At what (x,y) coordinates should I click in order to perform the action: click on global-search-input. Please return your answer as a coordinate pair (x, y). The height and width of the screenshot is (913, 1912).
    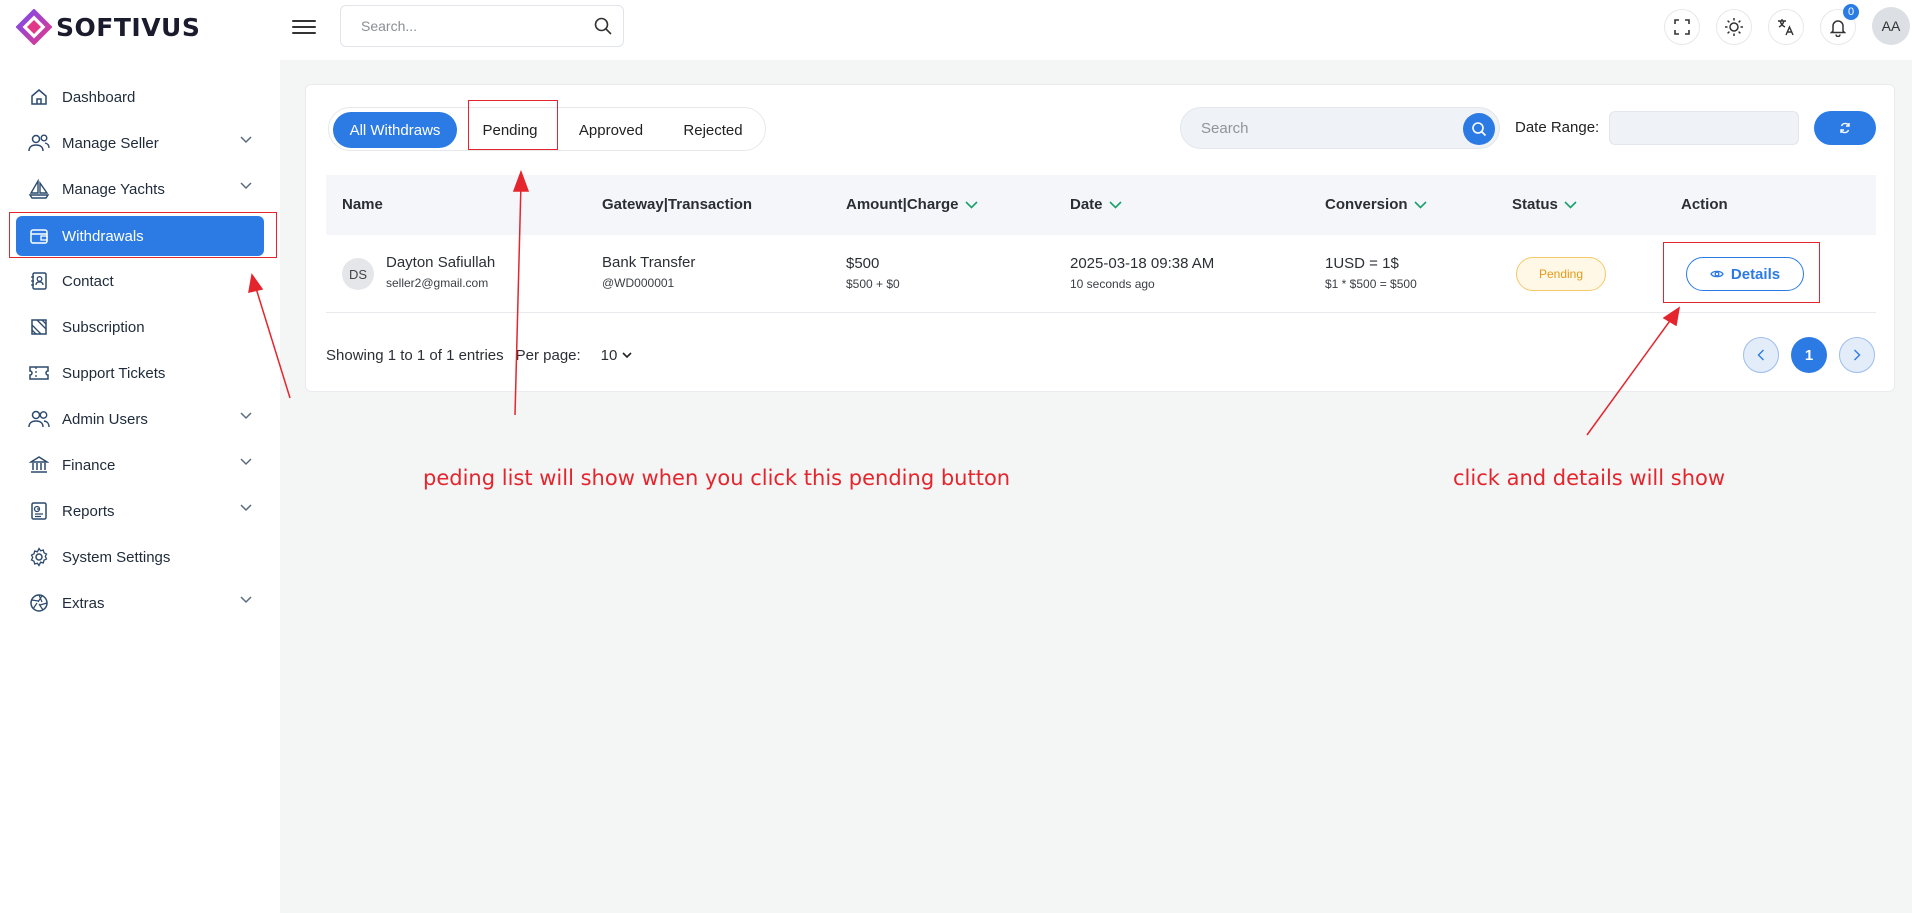
    Looking at the image, I should click on (471, 26).